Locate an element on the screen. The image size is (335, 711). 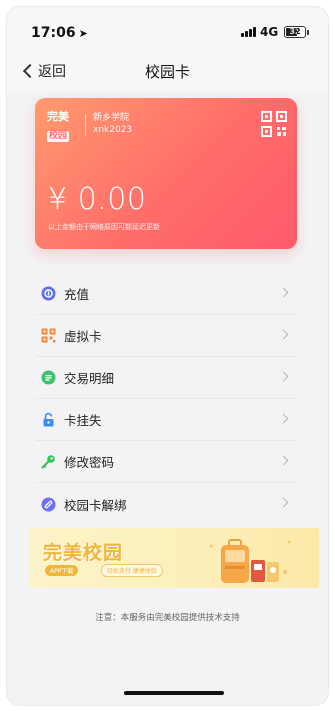
balance-note: 以上金额由于网络原因可能延迟更新 is located at coordinates (104, 227).